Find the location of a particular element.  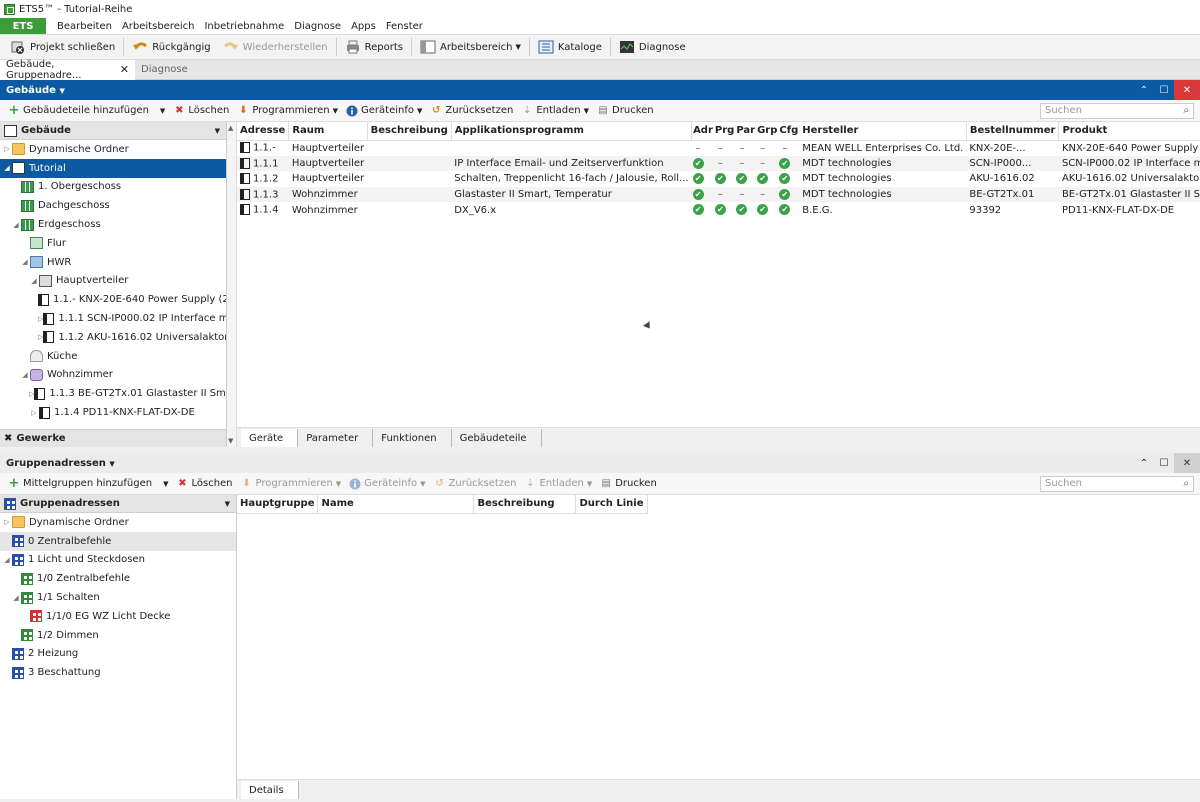

tree-item: 3 Beschattung is located at coordinates (118, 672).